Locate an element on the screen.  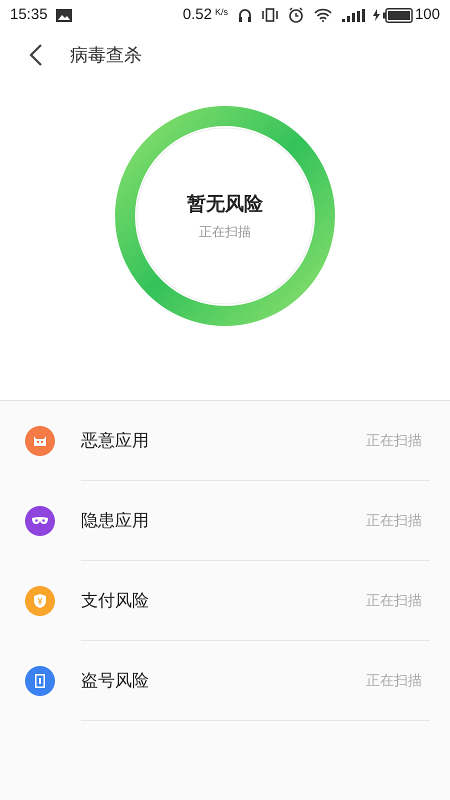
signal-icon is located at coordinates (354, 15).